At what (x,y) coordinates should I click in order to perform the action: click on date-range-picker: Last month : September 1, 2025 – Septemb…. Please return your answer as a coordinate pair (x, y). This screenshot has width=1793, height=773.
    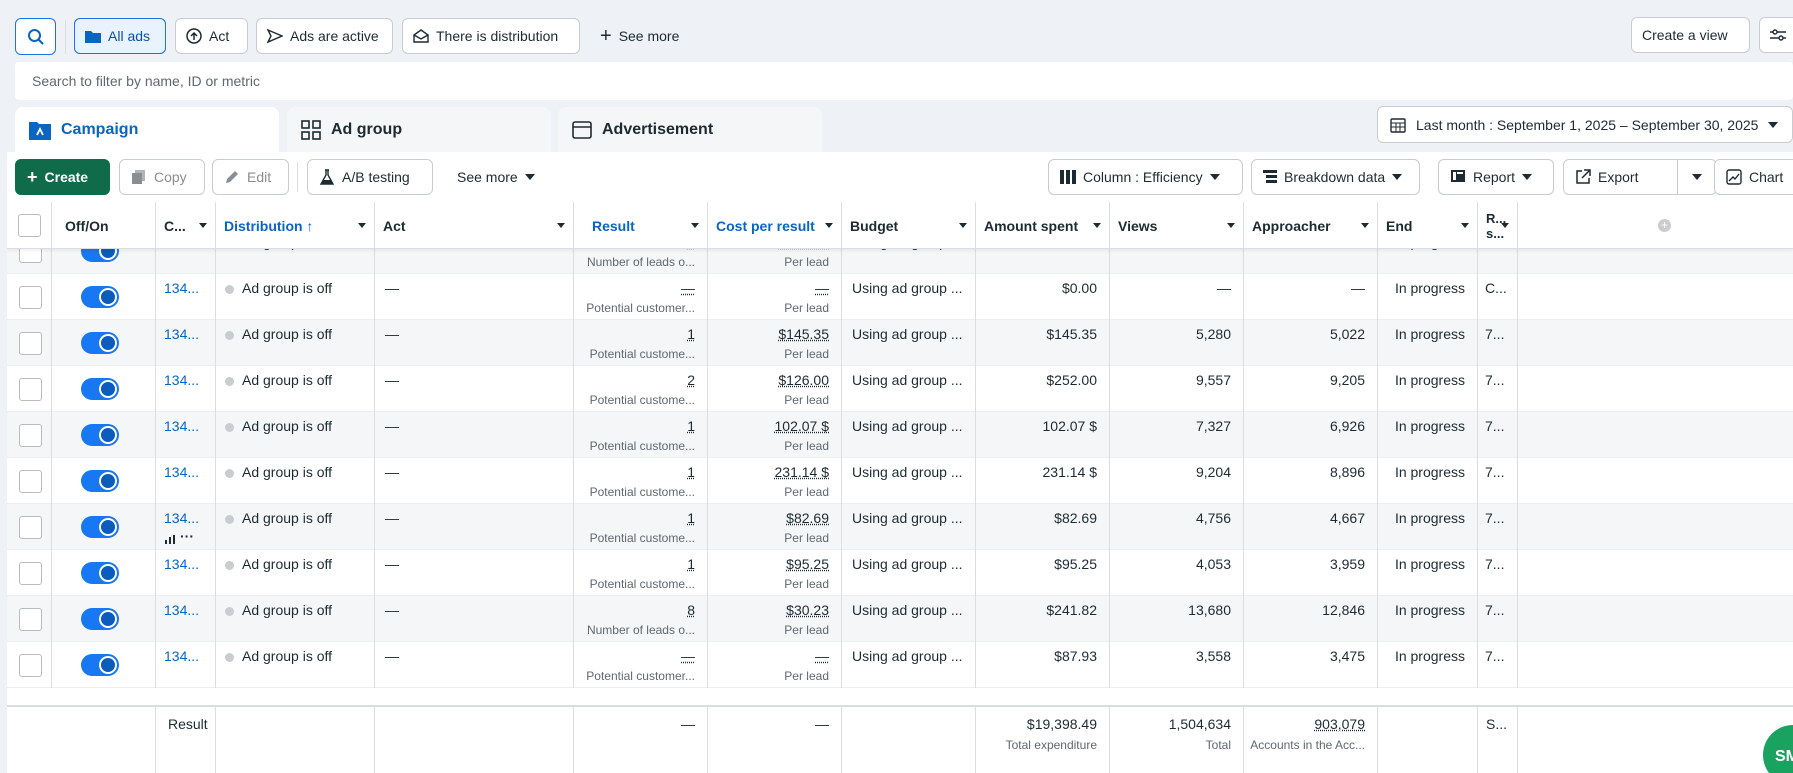
    Looking at the image, I should click on (1585, 124).